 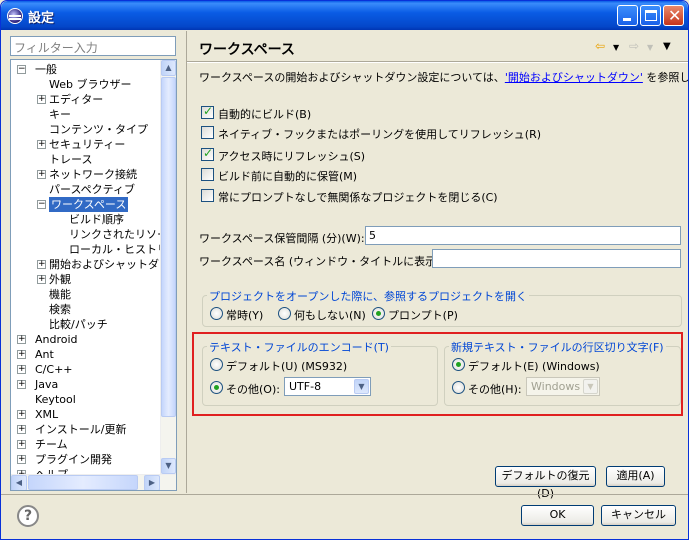 I want to click on ok-button: OK, so click(x=557, y=515).